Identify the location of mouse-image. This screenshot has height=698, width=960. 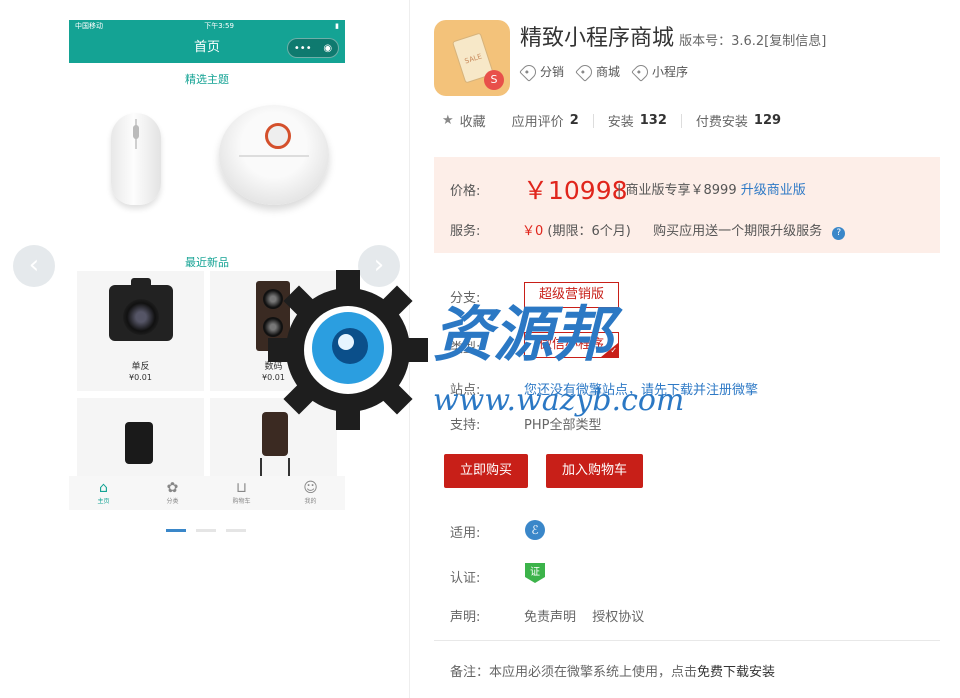
(136, 159).